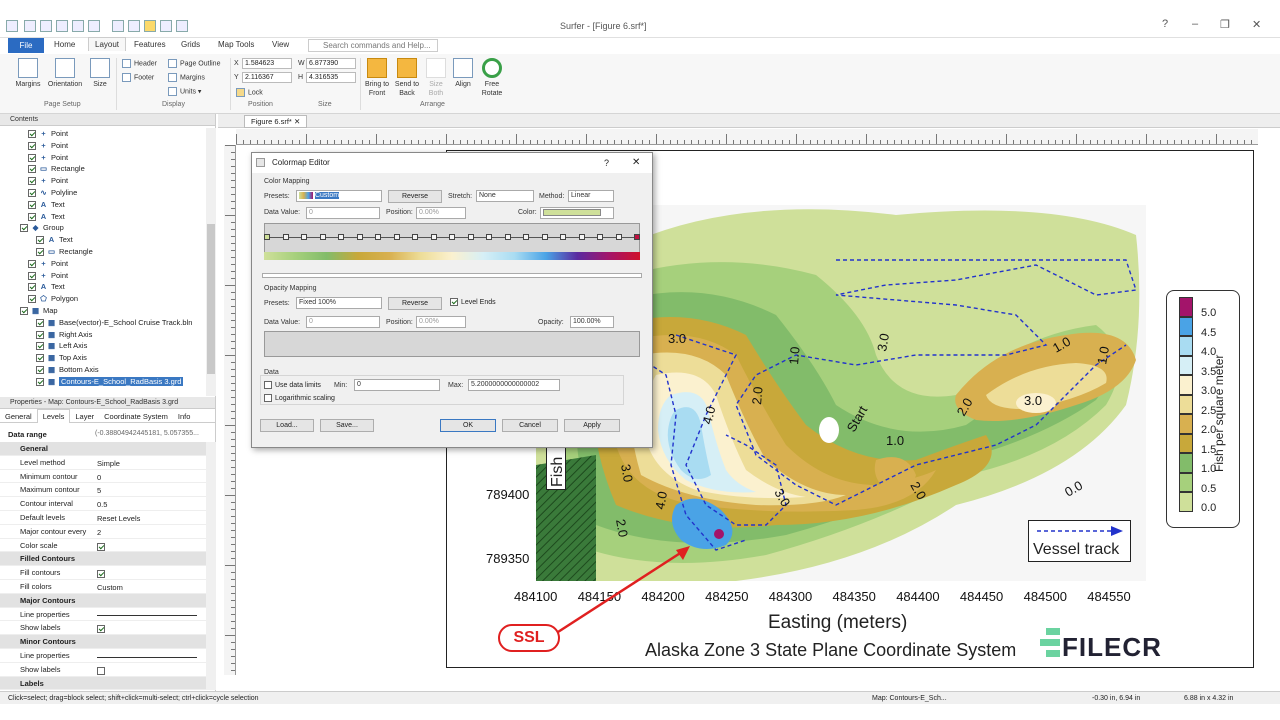 The width and height of the screenshot is (1280, 720). Describe the element at coordinates (186, 77) in the screenshot. I see `display-margins-button: Margins` at that location.